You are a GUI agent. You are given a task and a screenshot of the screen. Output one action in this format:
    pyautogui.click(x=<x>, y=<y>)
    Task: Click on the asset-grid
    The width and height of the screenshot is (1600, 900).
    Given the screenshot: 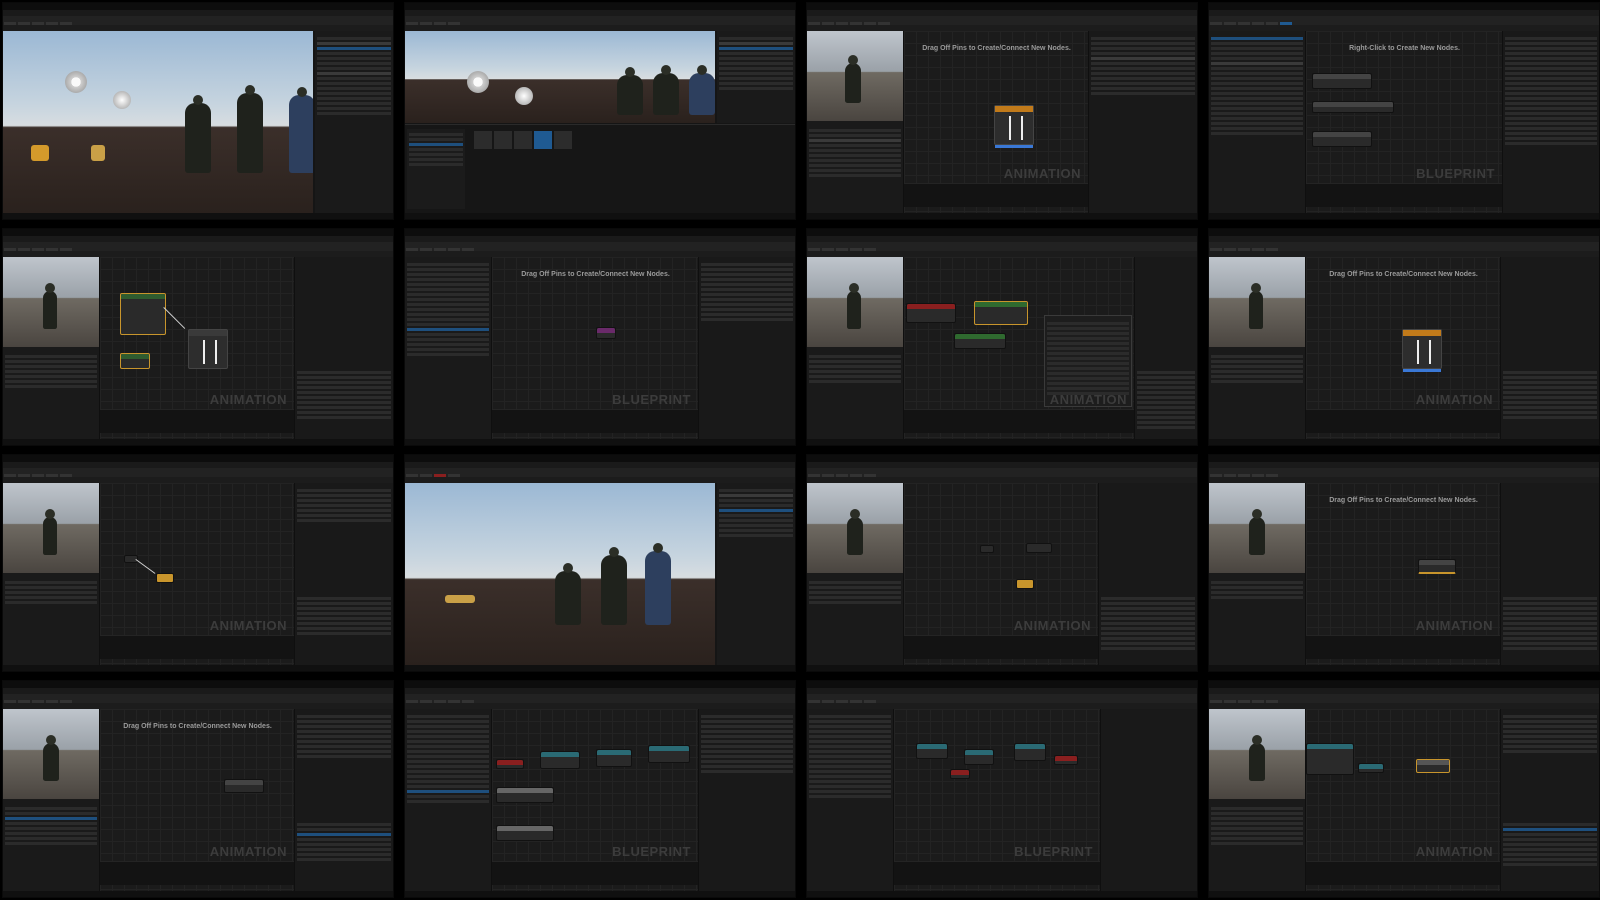 What is the action you would take?
    pyautogui.click(x=523, y=142)
    